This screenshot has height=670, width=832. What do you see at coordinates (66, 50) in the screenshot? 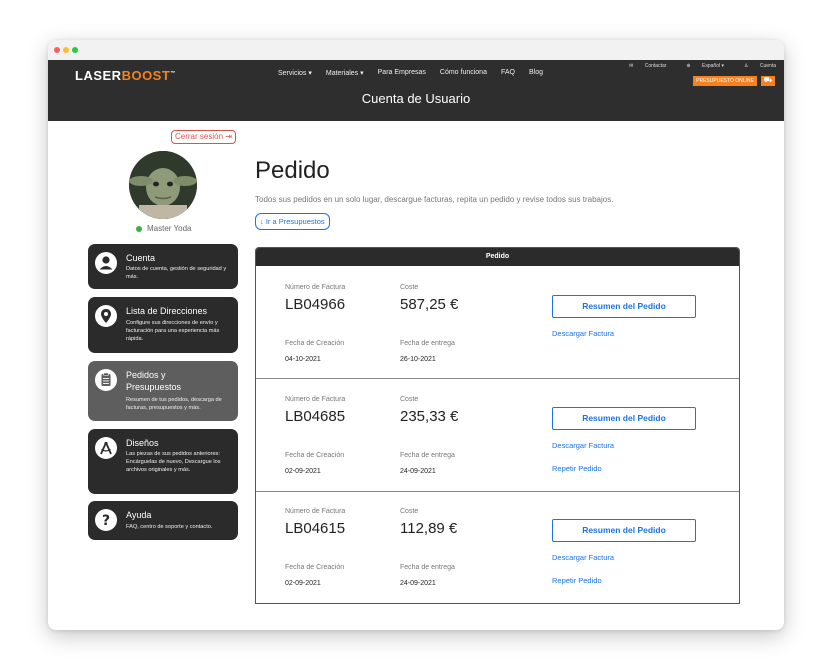
I see `minimize-window-button` at bounding box center [66, 50].